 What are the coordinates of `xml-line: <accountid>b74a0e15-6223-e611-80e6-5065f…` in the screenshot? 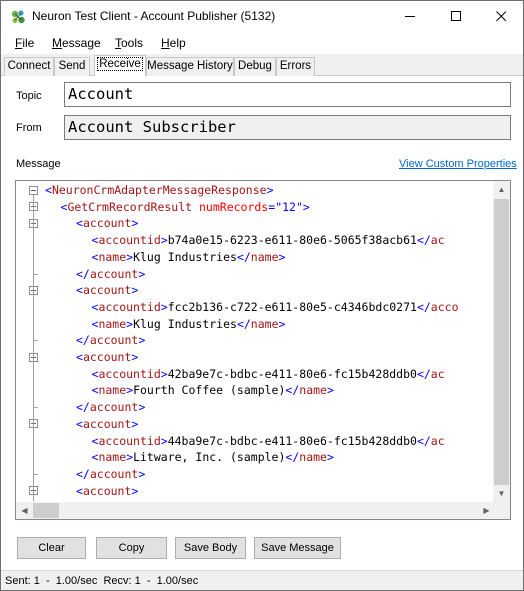 It's located at (256, 240).